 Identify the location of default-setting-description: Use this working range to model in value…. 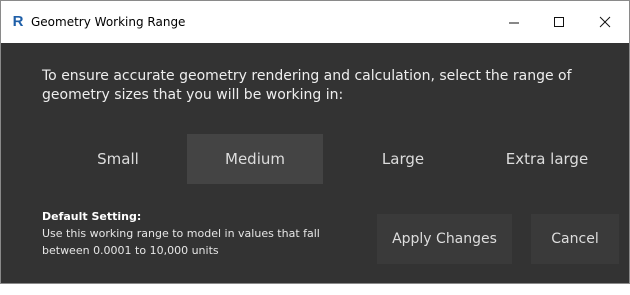
(181, 242).